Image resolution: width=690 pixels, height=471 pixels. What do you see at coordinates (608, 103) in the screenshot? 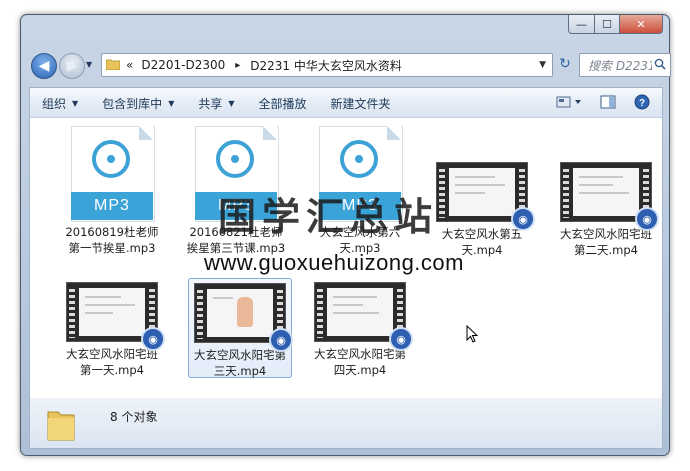
I see `preview-pane-icon` at bounding box center [608, 103].